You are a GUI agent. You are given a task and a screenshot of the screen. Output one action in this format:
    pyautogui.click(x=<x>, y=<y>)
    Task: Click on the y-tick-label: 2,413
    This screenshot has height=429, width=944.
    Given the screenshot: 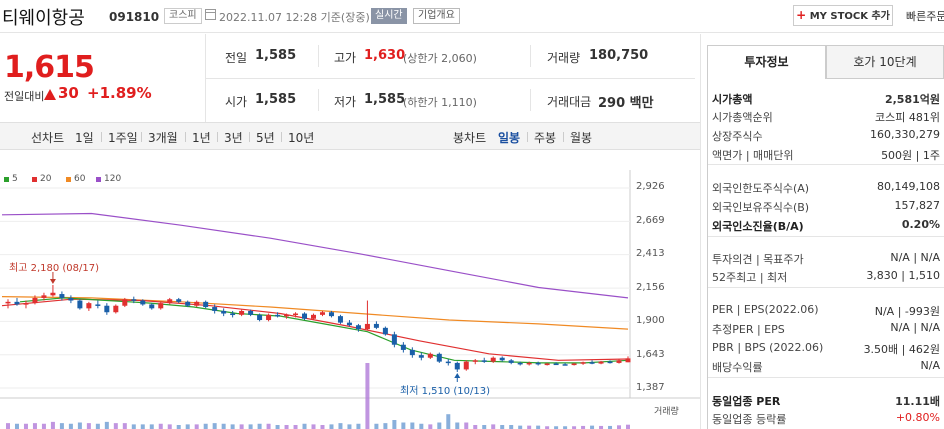 What is the action you would take?
    pyautogui.click(x=650, y=253)
    